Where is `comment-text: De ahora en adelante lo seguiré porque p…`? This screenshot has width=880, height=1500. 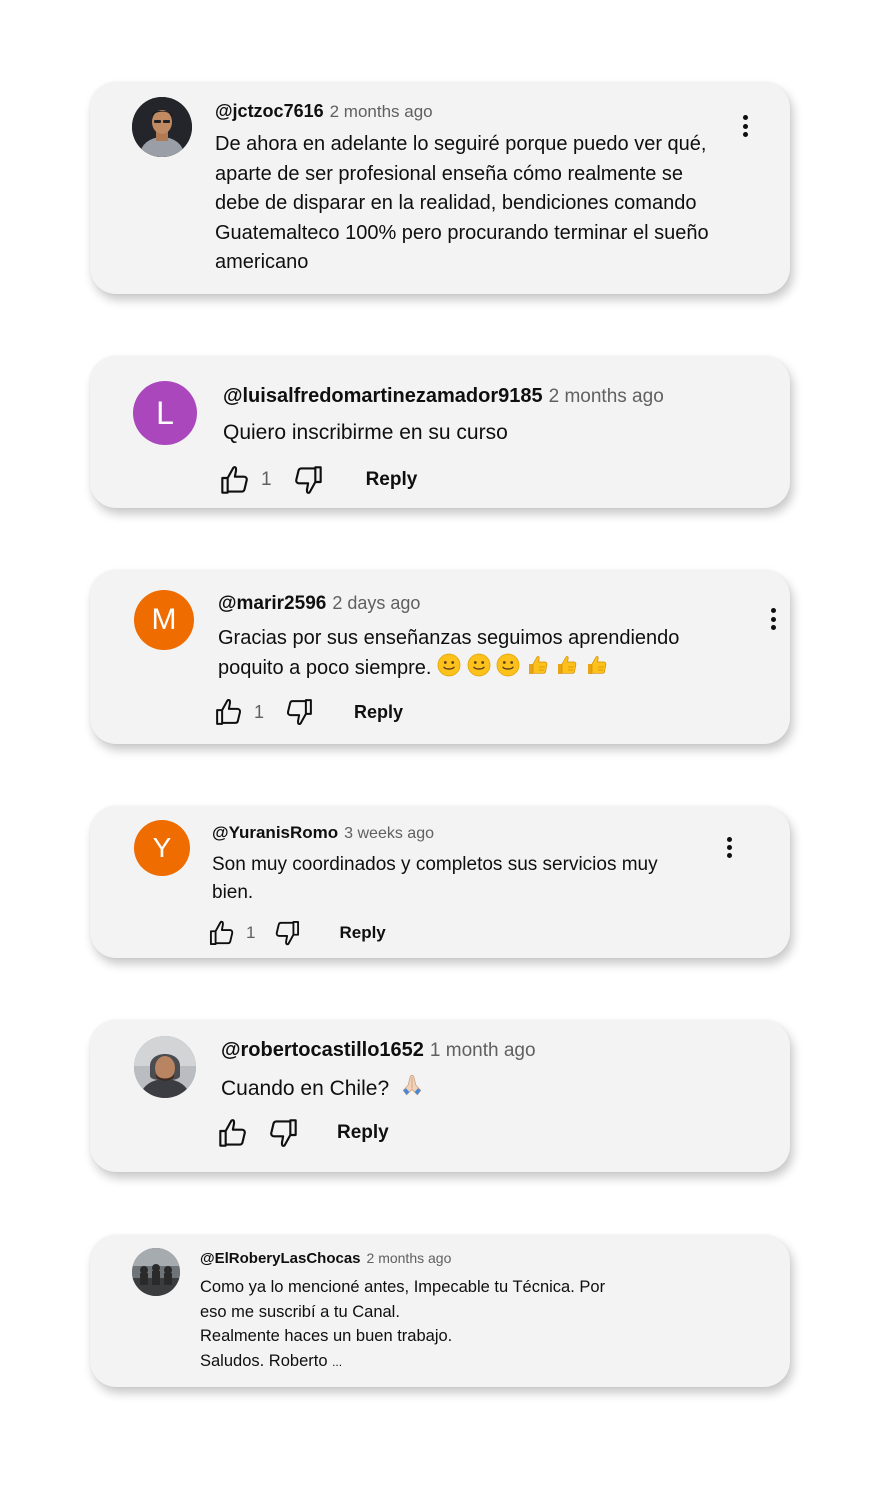
comment-text: De ahora en adelante lo seguiré porque p… is located at coordinates (462, 203).